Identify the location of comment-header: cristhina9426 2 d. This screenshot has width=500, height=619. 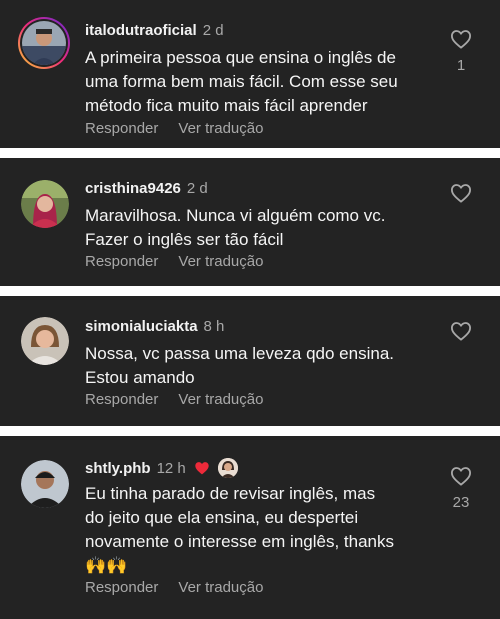
(146, 188).